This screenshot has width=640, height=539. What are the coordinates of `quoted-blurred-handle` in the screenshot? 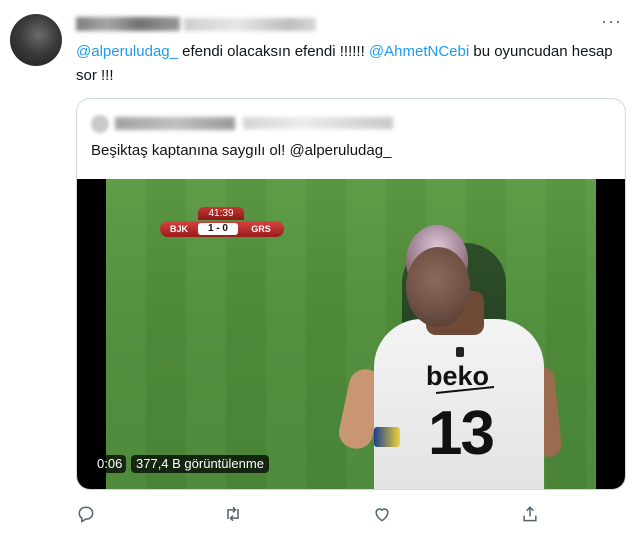 It's located at (318, 123).